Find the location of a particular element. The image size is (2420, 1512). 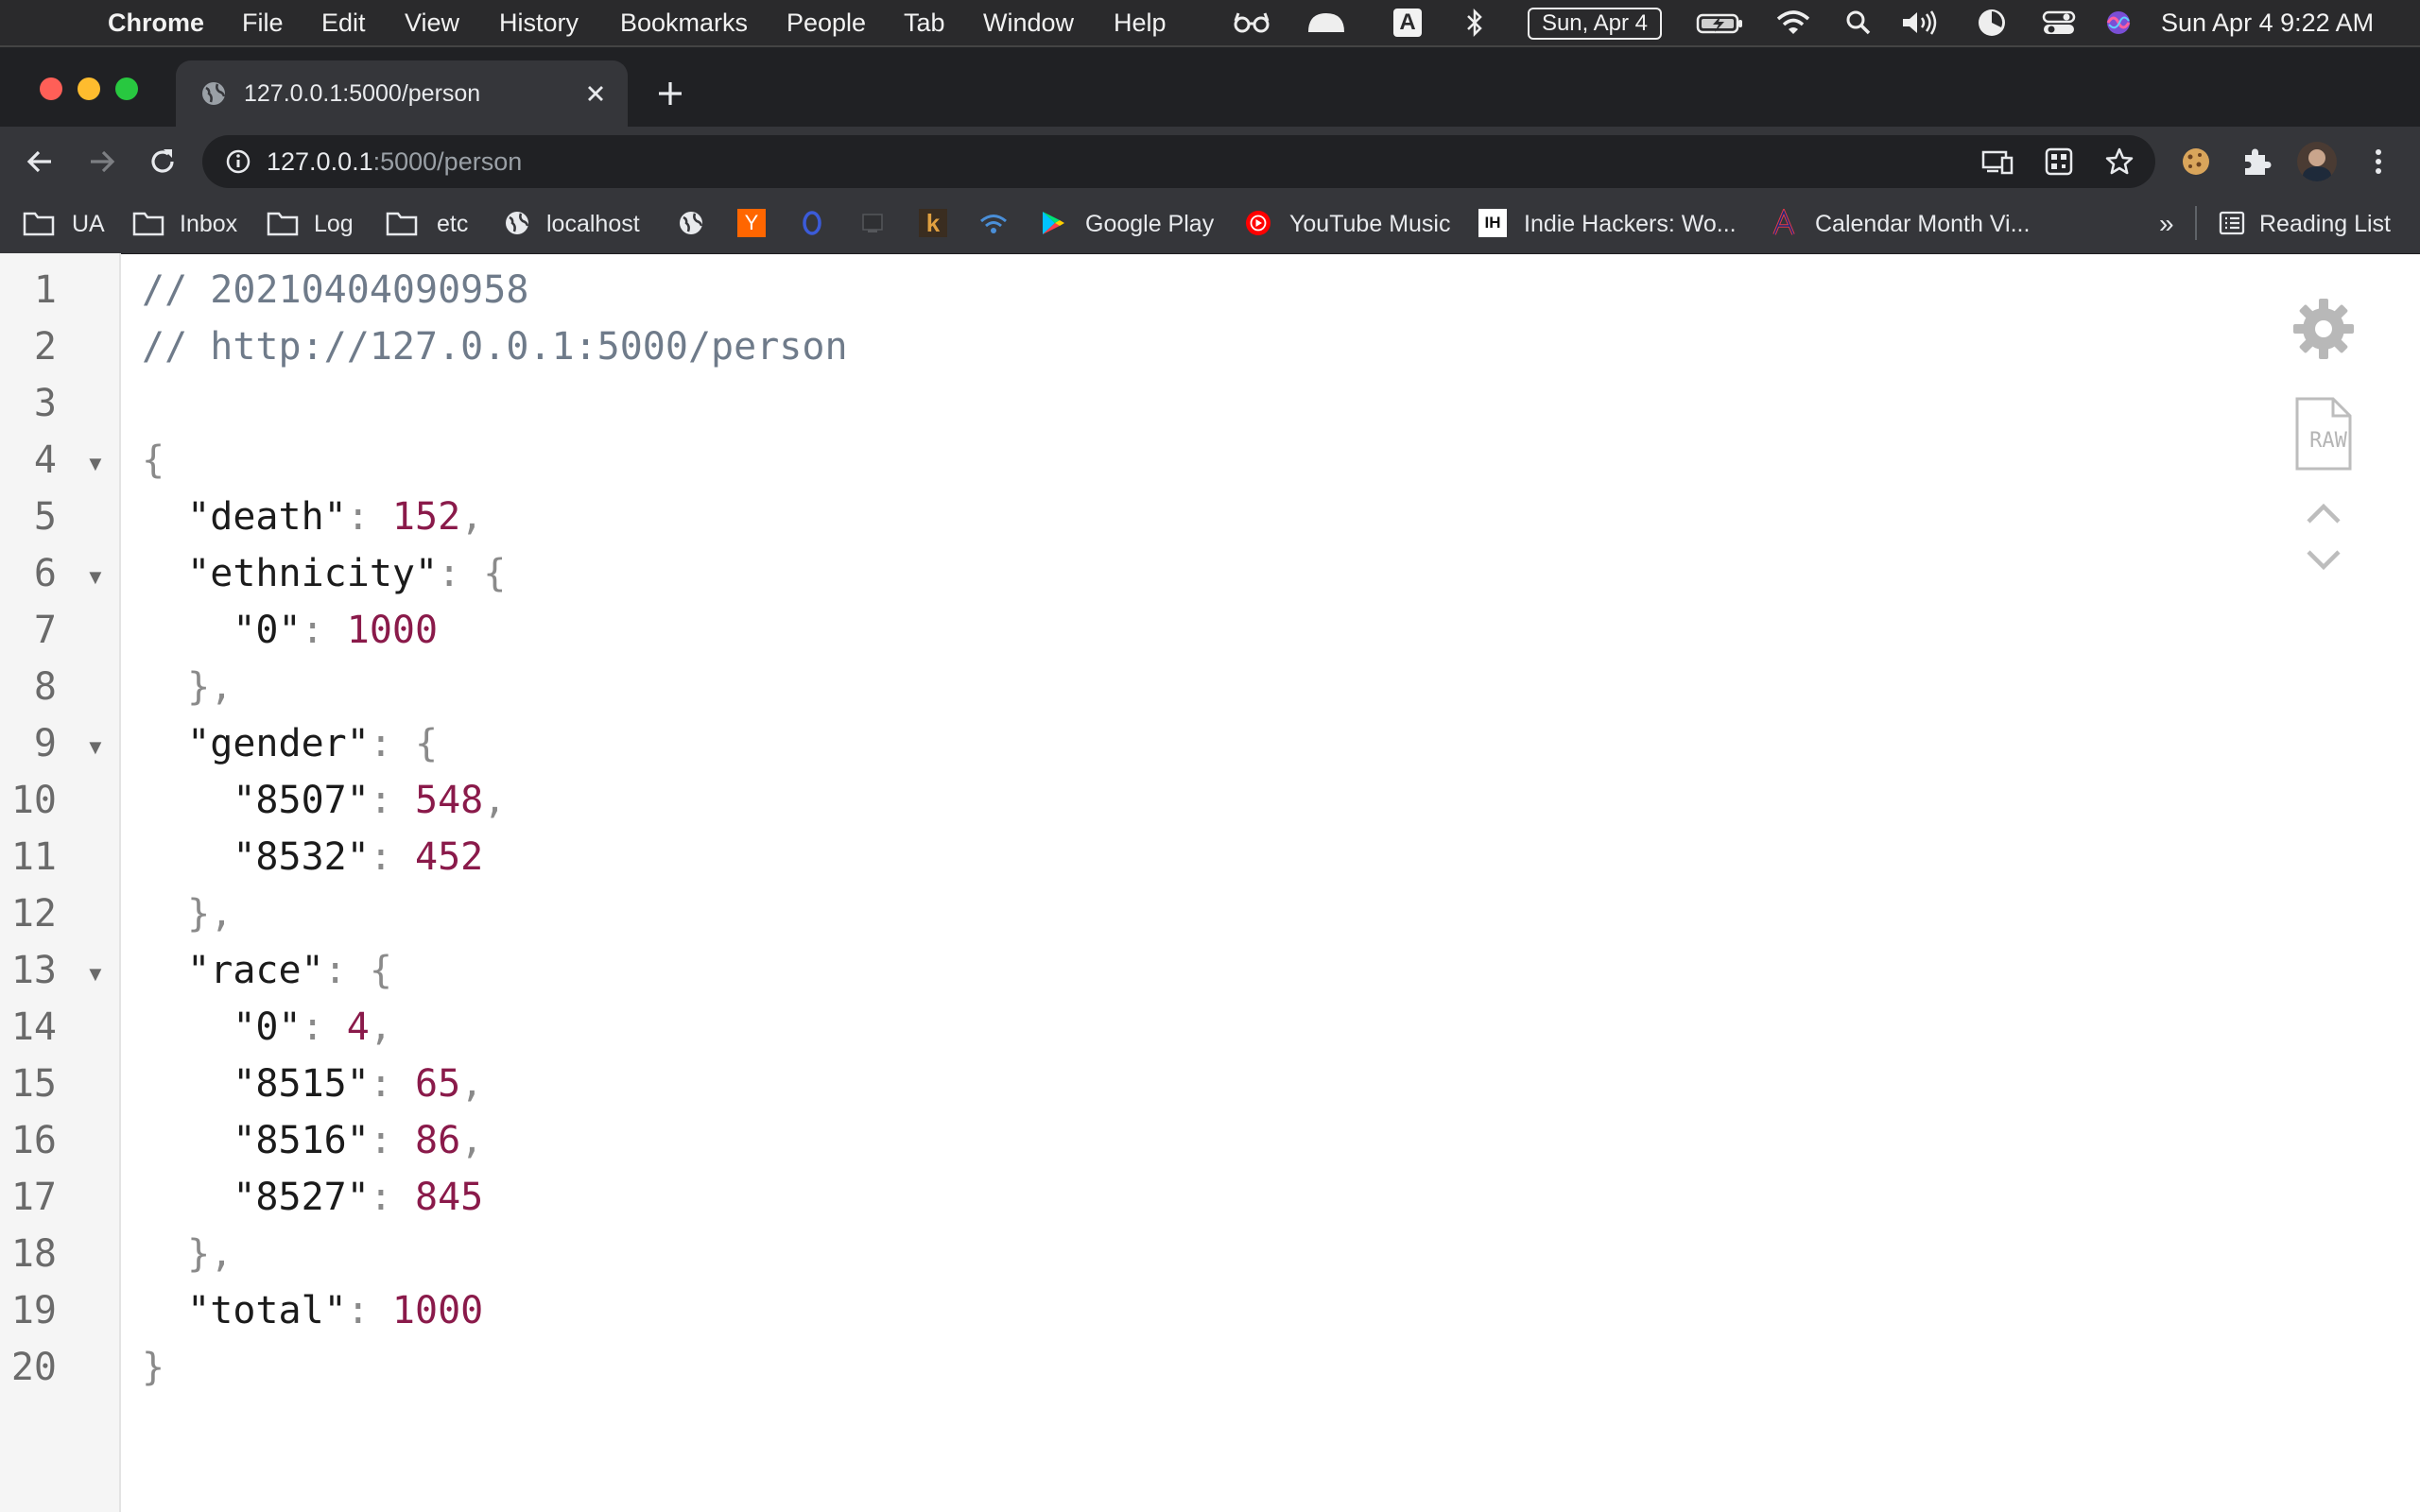

menu-view: View is located at coordinates (432, 22).